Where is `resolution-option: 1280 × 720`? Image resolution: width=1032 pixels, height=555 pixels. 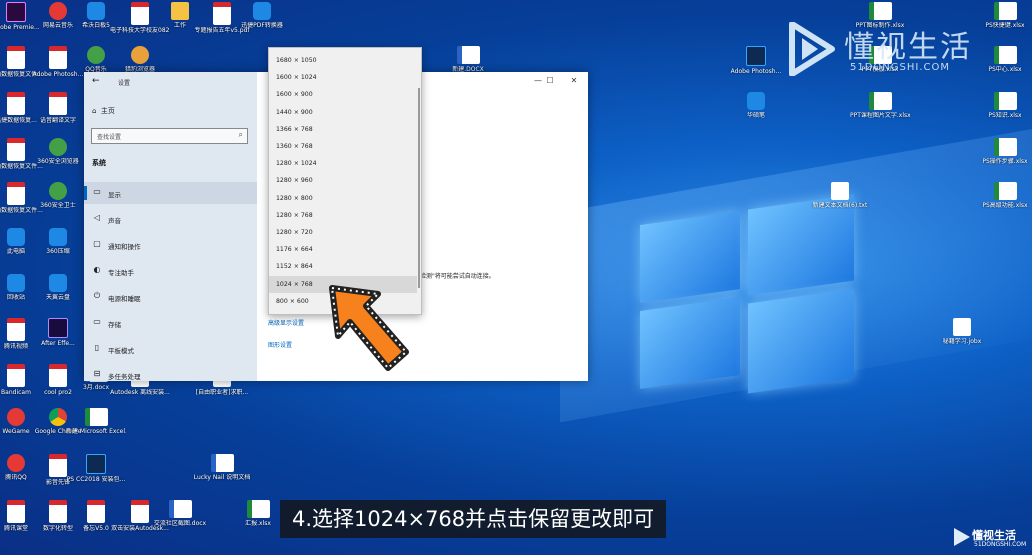
resolution-option: 1280 × 720 is located at coordinates (343, 232).